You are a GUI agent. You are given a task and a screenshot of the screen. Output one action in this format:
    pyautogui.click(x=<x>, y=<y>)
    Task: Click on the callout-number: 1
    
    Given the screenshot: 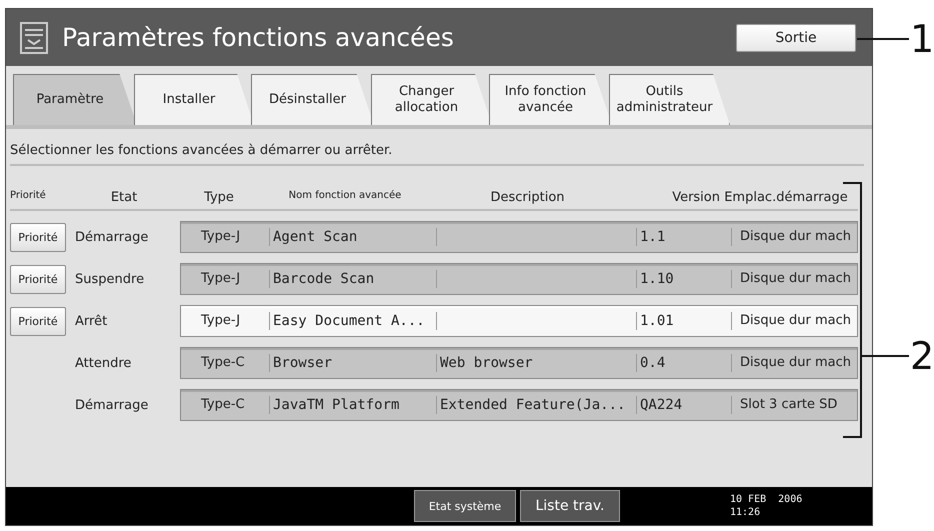 What is the action you would take?
    pyautogui.click(x=922, y=39)
    